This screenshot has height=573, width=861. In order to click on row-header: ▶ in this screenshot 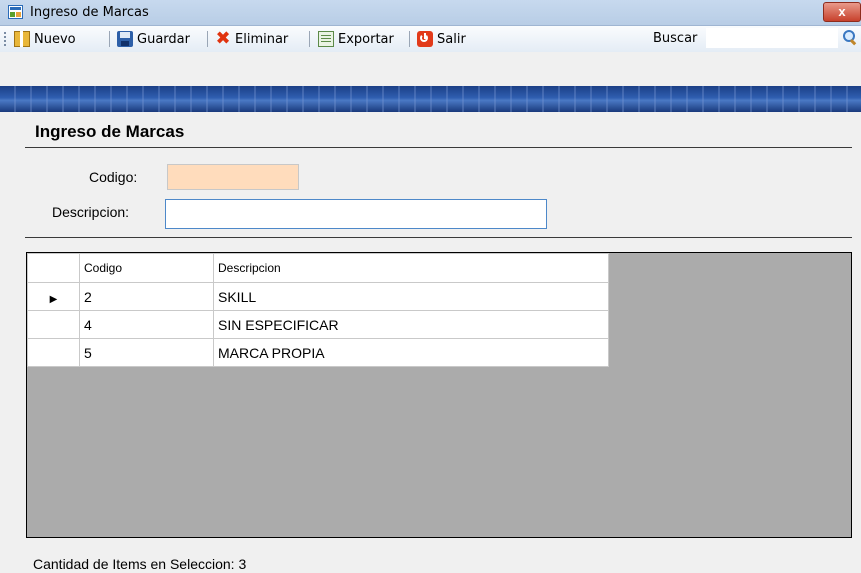, I will do `click(53, 296)`.